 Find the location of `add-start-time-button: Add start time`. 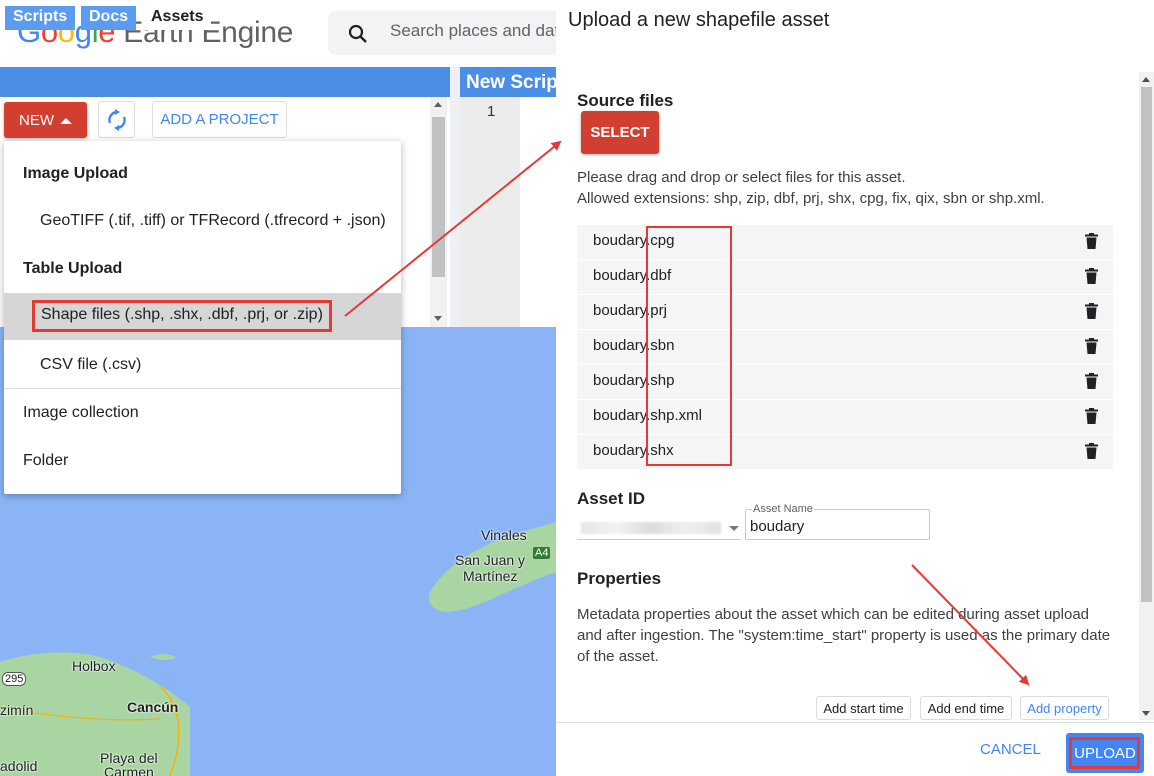

add-start-time-button: Add start time is located at coordinates (863, 708).